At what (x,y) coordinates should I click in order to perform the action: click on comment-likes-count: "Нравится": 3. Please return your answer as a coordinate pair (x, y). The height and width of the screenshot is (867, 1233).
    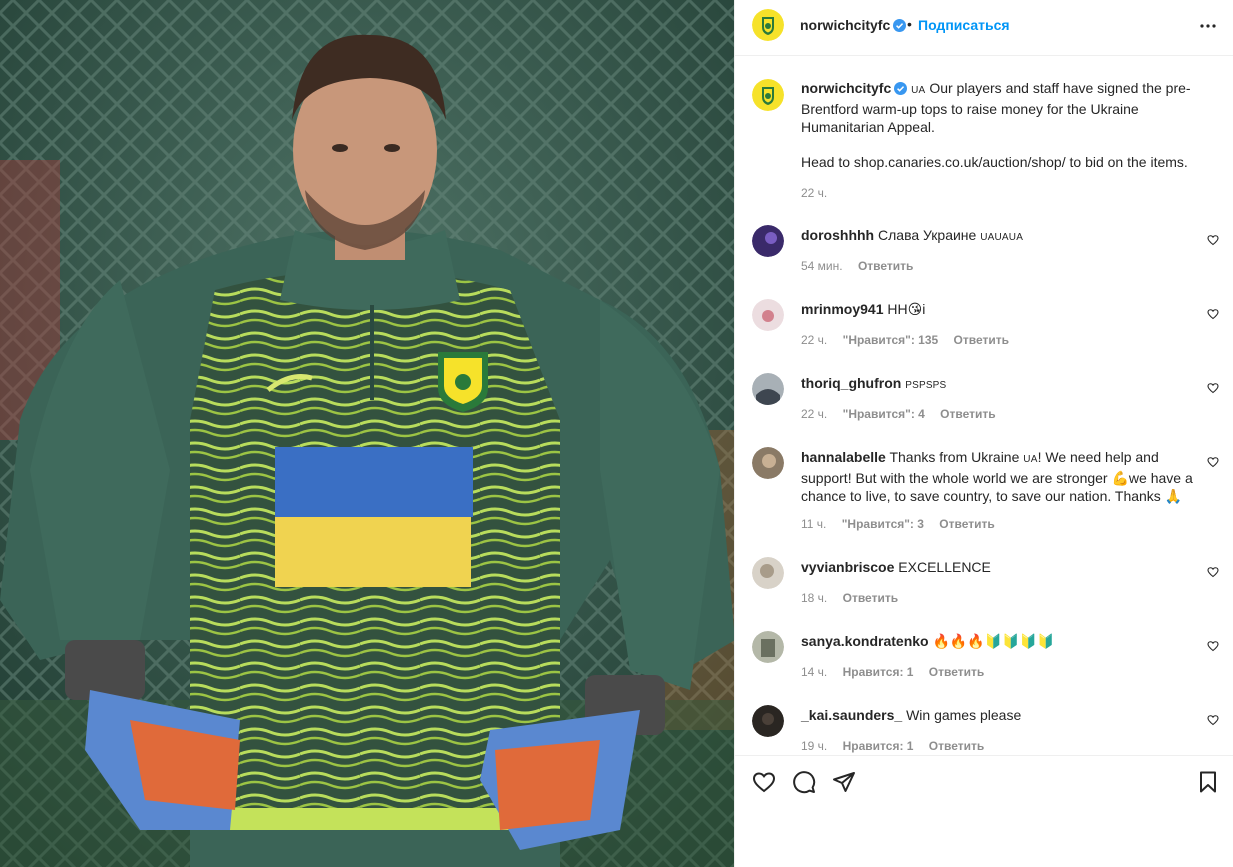
    Looking at the image, I should click on (883, 524).